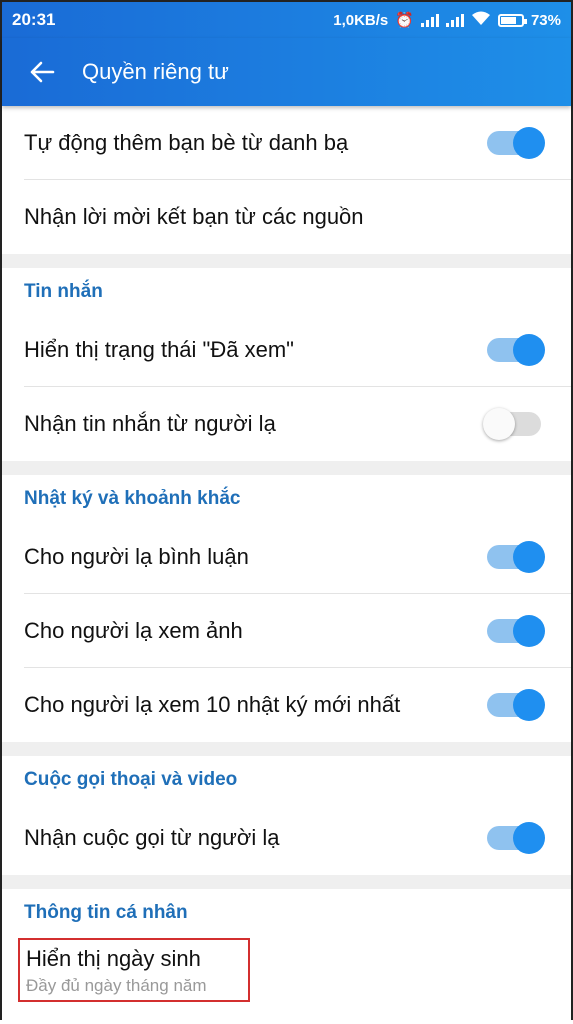 Image resolution: width=573 pixels, height=1024 pixels. I want to click on setting-label: Nhận tin nhắn từ người lạ, so click(150, 423).